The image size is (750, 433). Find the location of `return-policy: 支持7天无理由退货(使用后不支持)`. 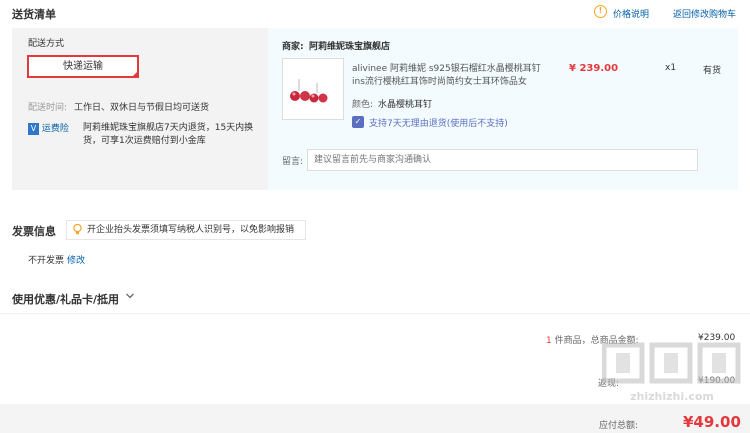

return-policy: 支持7天无理由退货(使用后不支持) is located at coordinates (438, 124).